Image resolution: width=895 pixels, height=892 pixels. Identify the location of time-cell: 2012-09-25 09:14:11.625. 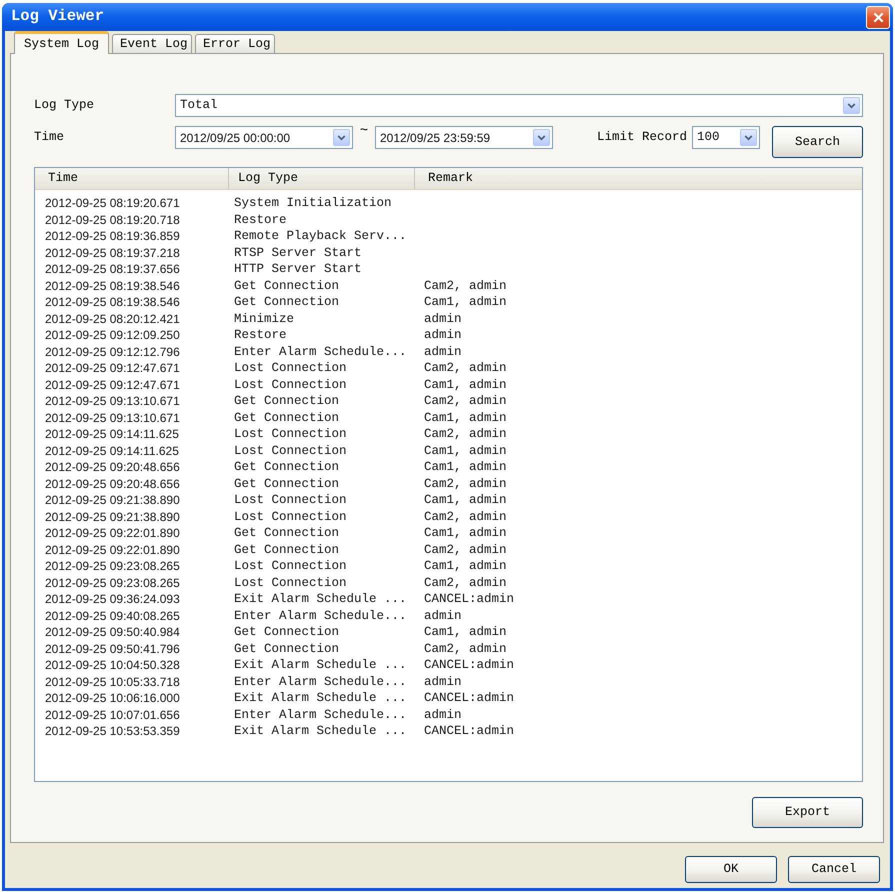
(112, 434).